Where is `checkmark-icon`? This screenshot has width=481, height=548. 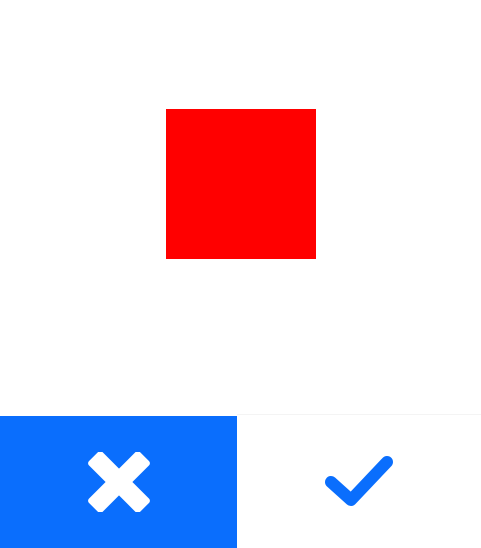
checkmark-icon is located at coordinates (359, 480).